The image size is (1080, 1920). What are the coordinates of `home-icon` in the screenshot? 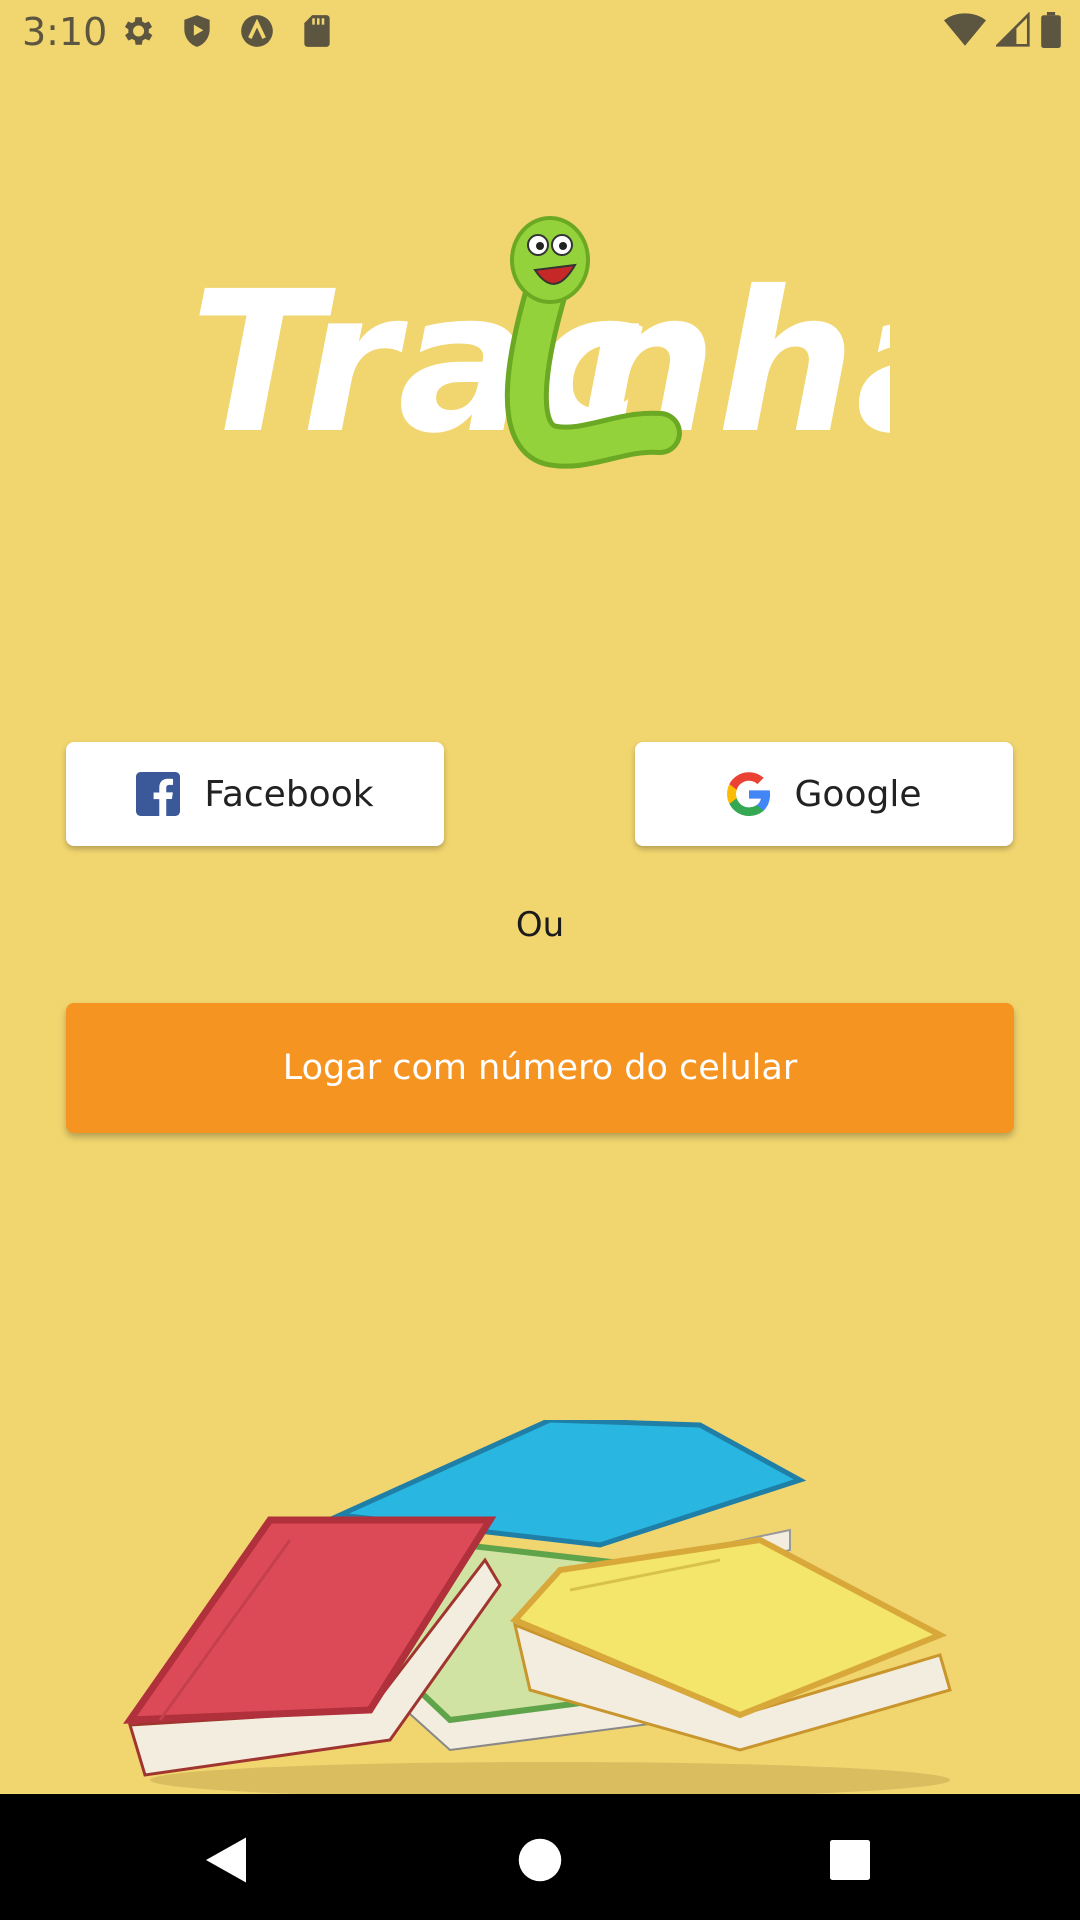 It's located at (540, 1860).